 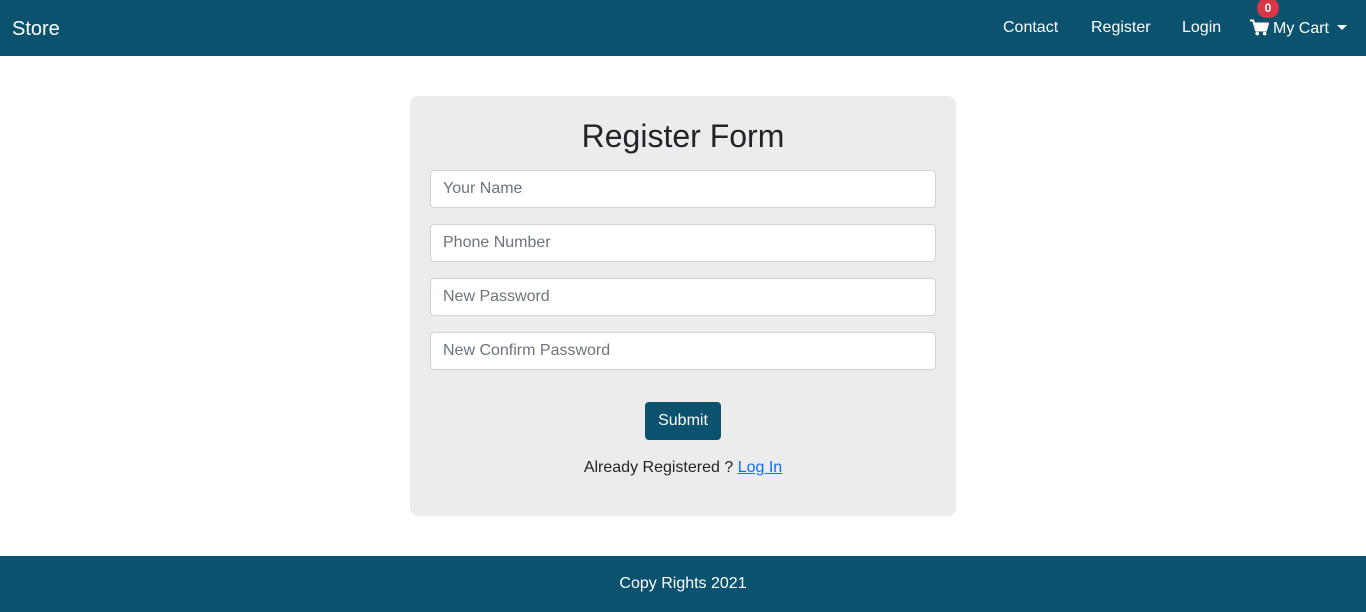 What do you see at coordinates (683, 136) in the screenshot?
I see `form-title: Register Form` at bounding box center [683, 136].